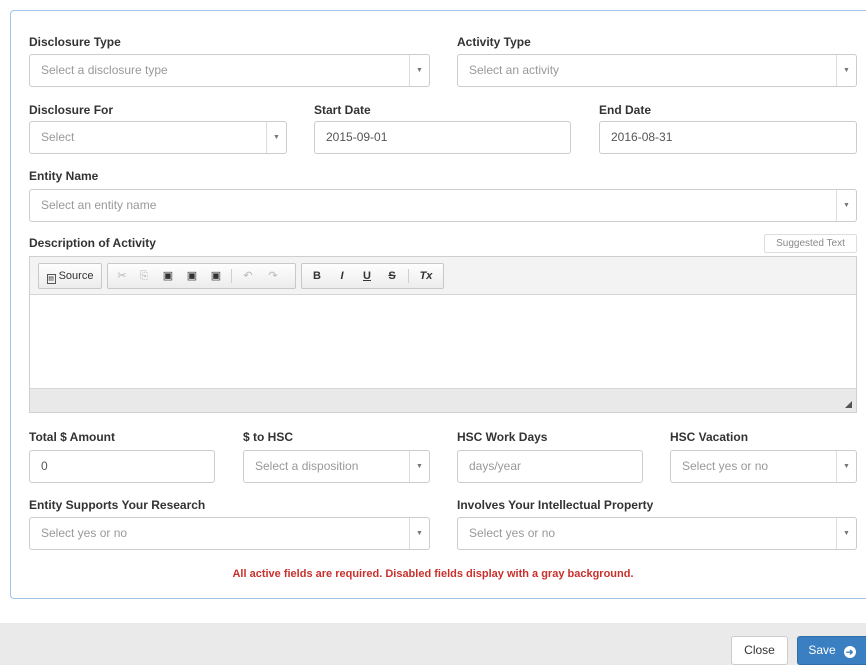 This screenshot has height=665, width=866. Describe the element at coordinates (443, 205) in the screenshot. I see `entity-name-select: Select an entity name ▼` at that location.